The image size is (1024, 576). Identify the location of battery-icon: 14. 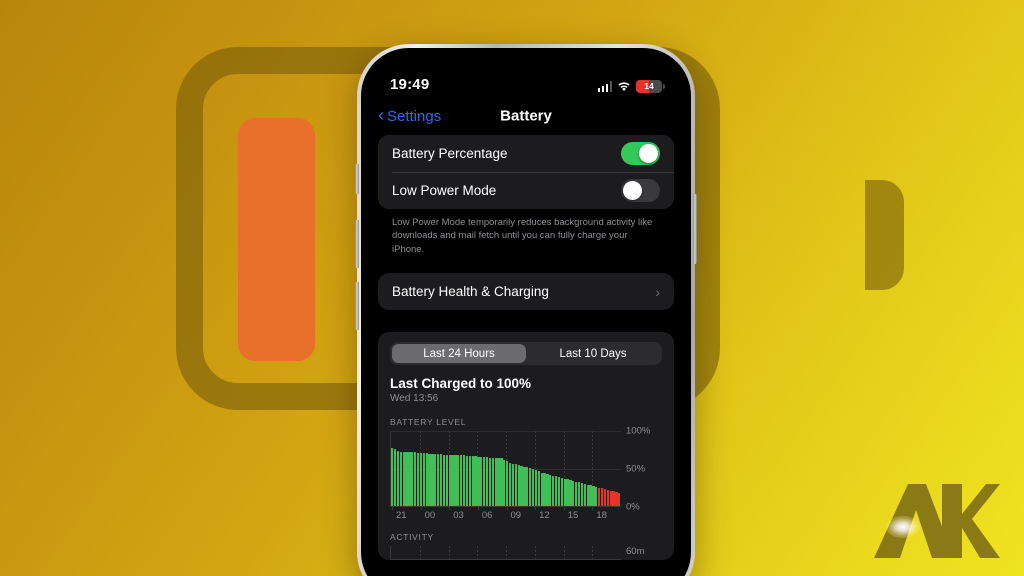
(650, 86).